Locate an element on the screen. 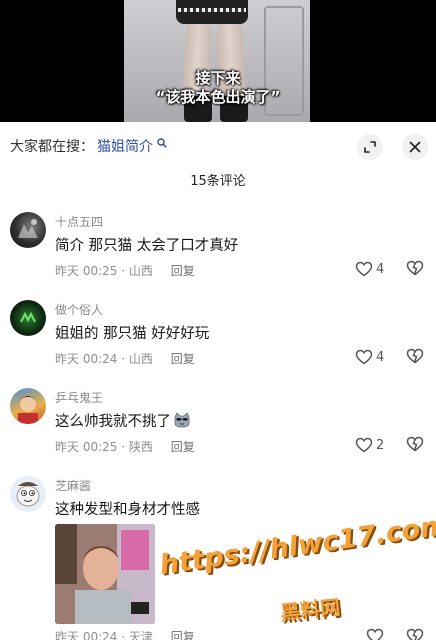 The height and width of the screenshot is (640, 436). like-count: 2 is located at coordinates (380, 445).